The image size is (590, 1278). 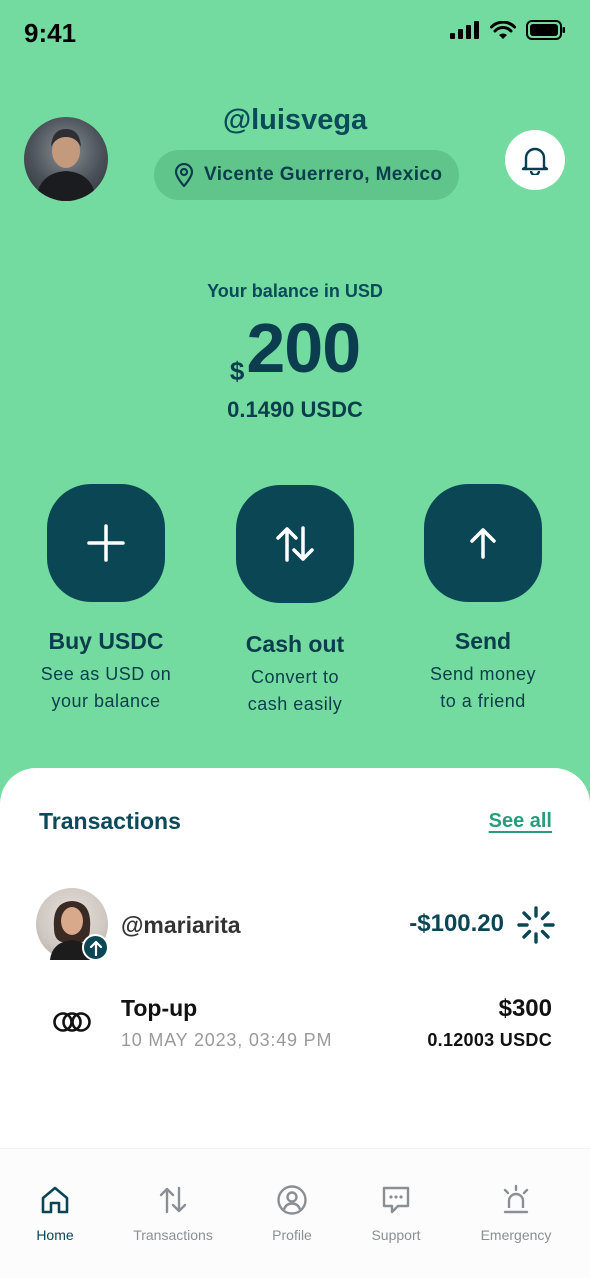 I want to click on home-icon, so click(x=55, y=1200).